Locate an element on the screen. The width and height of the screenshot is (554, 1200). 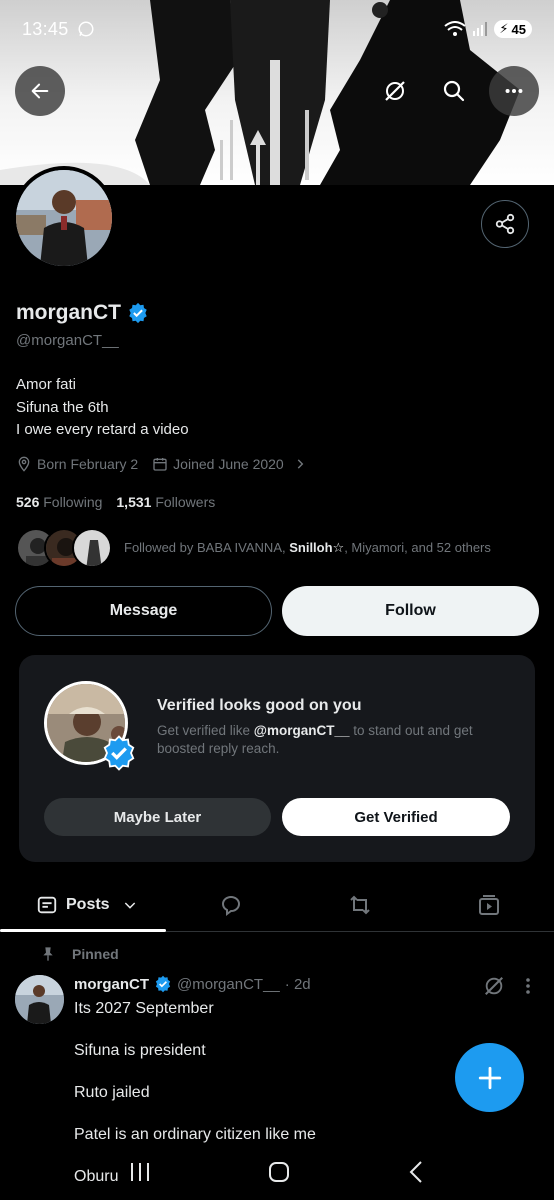
chevron-down-icon is located at coordinates (129, 905).